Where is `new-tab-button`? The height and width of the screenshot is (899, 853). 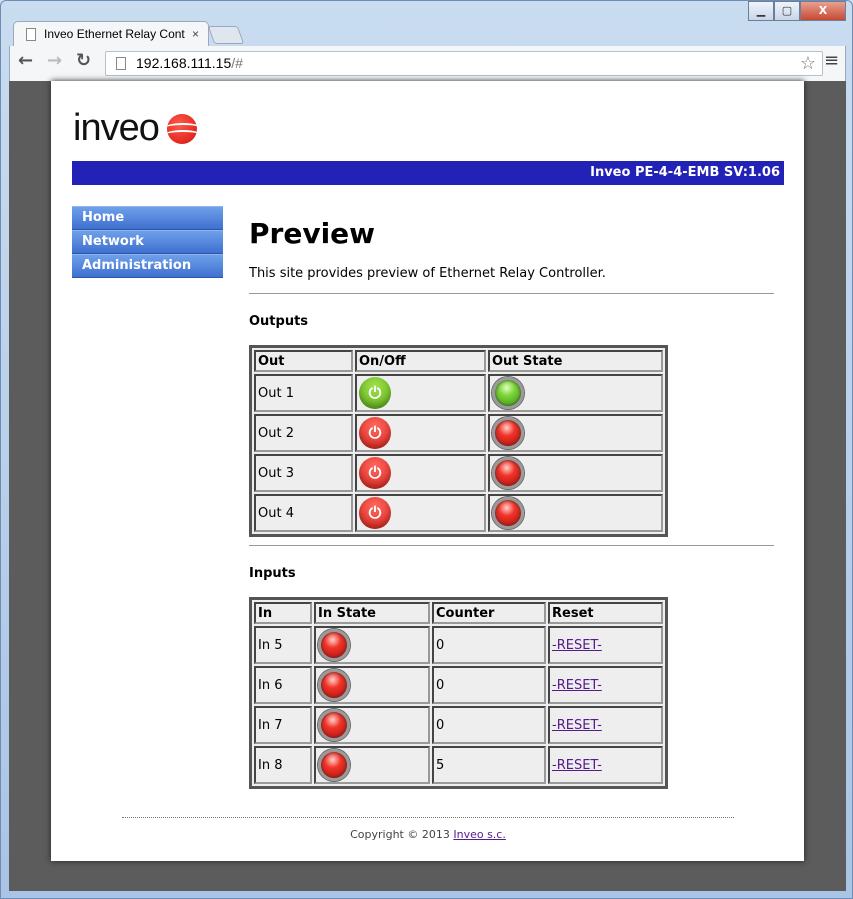
new-tab-button is located at coordinates (226, 35).